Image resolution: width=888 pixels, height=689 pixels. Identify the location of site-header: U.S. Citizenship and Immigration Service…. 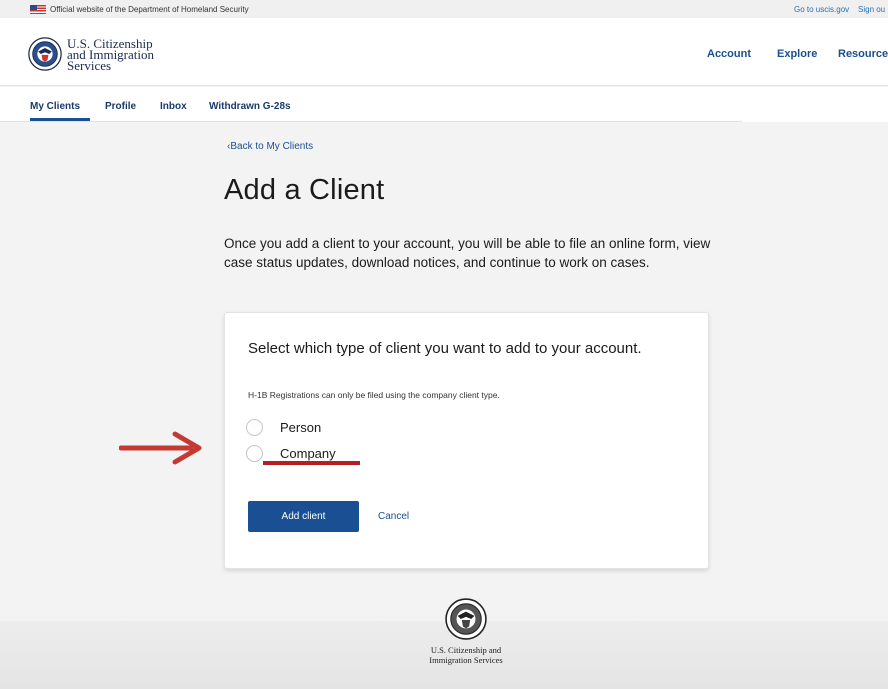
(444, 52).